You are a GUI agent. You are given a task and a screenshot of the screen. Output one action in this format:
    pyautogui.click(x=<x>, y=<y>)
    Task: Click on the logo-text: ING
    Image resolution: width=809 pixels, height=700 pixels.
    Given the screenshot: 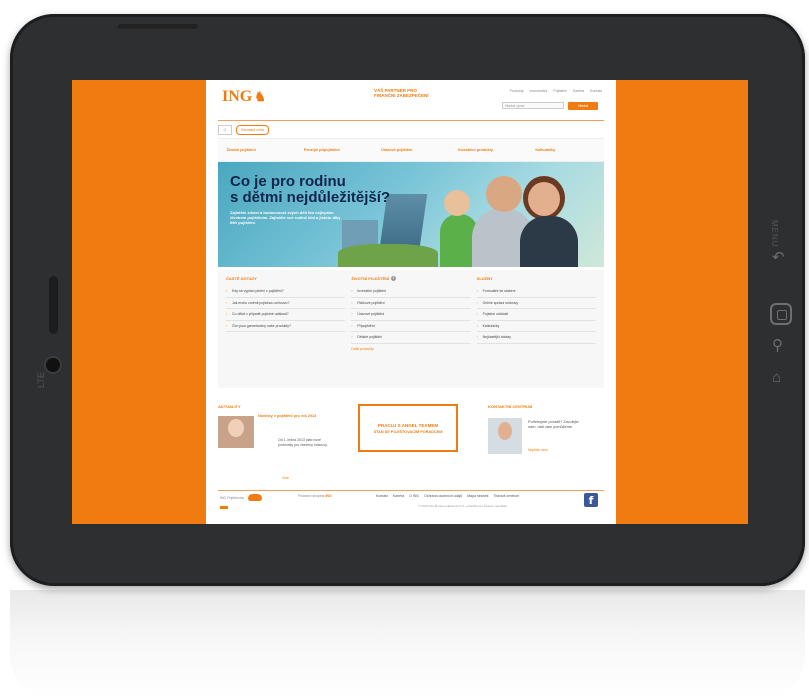 What is the action you would take?
    pyautogui.click(x=237, y=96)
    